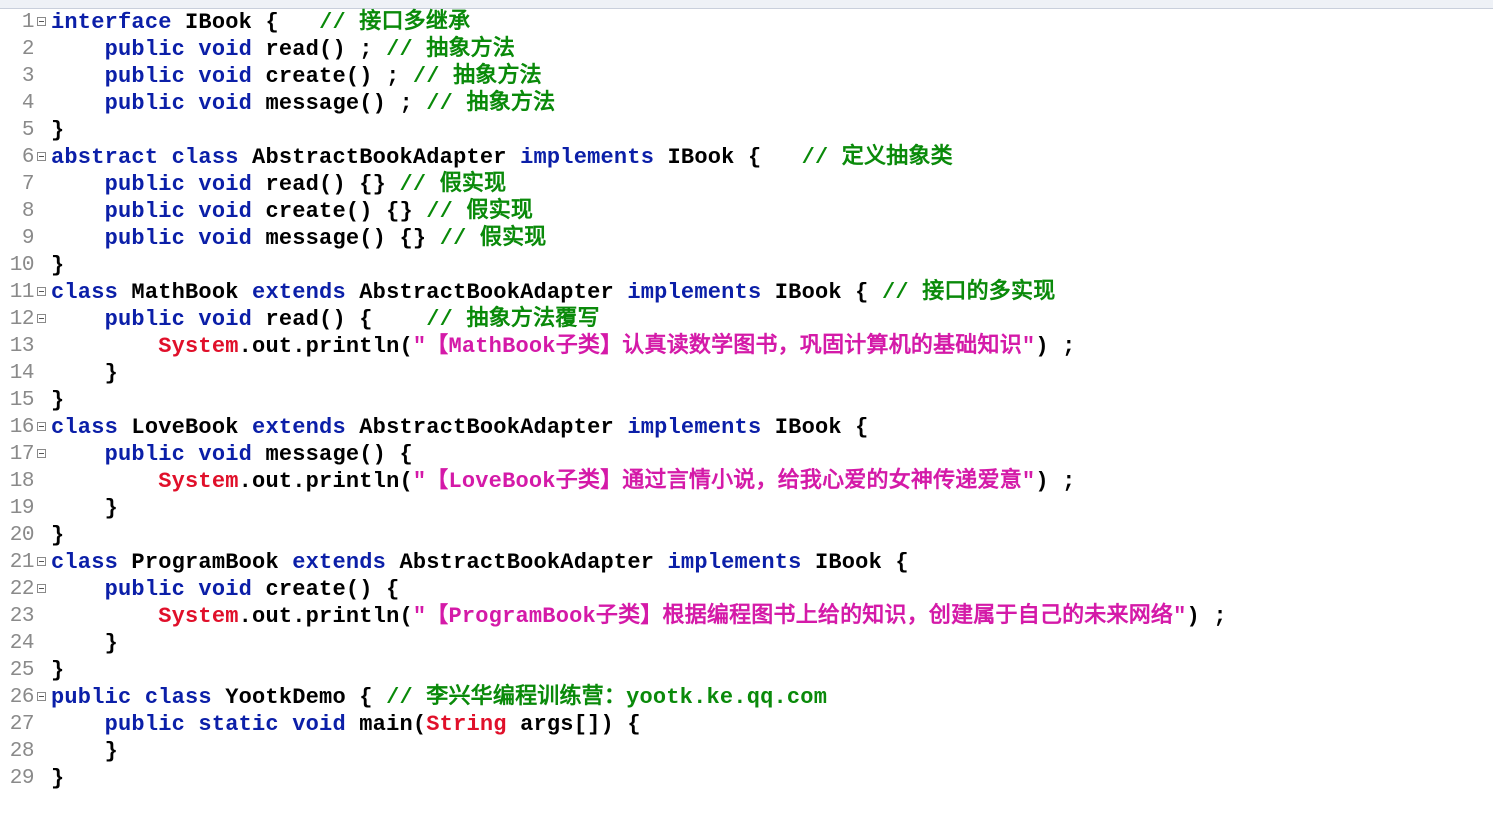 The image size is (1493, 828). I want to click on code-text: public void read() { // 抽象方法覆写, so click(325, 319).